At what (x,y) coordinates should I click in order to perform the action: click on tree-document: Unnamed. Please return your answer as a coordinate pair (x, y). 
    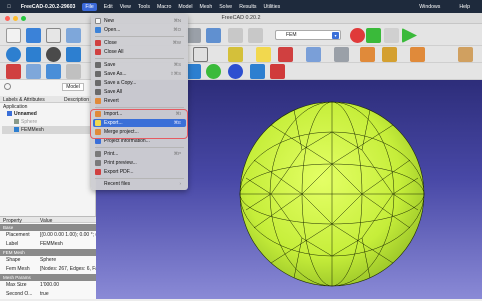
    Looking at the image, I should click on (25, 114).